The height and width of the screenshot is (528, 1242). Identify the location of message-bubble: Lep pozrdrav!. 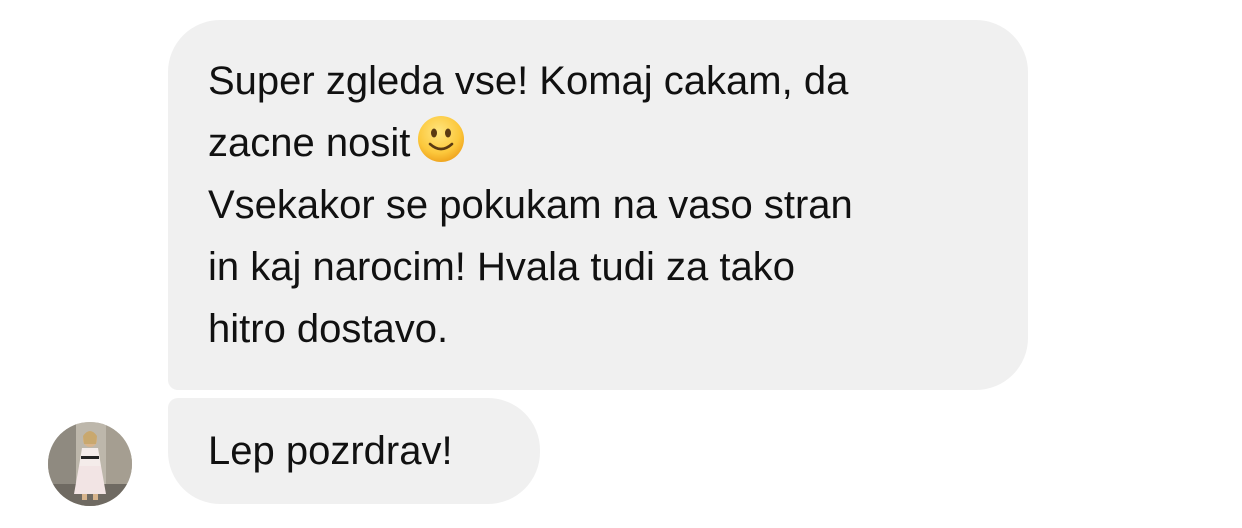
(354, 451).